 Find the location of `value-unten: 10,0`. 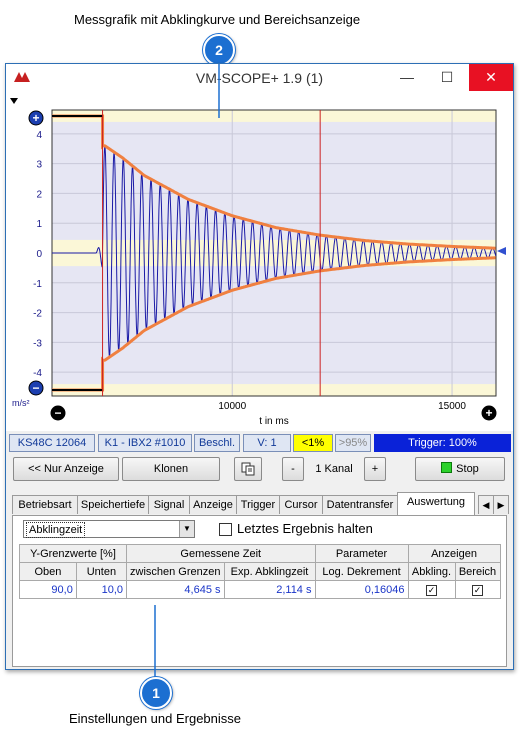

value-unten: 10,0 is located at coordinates (101, 589).